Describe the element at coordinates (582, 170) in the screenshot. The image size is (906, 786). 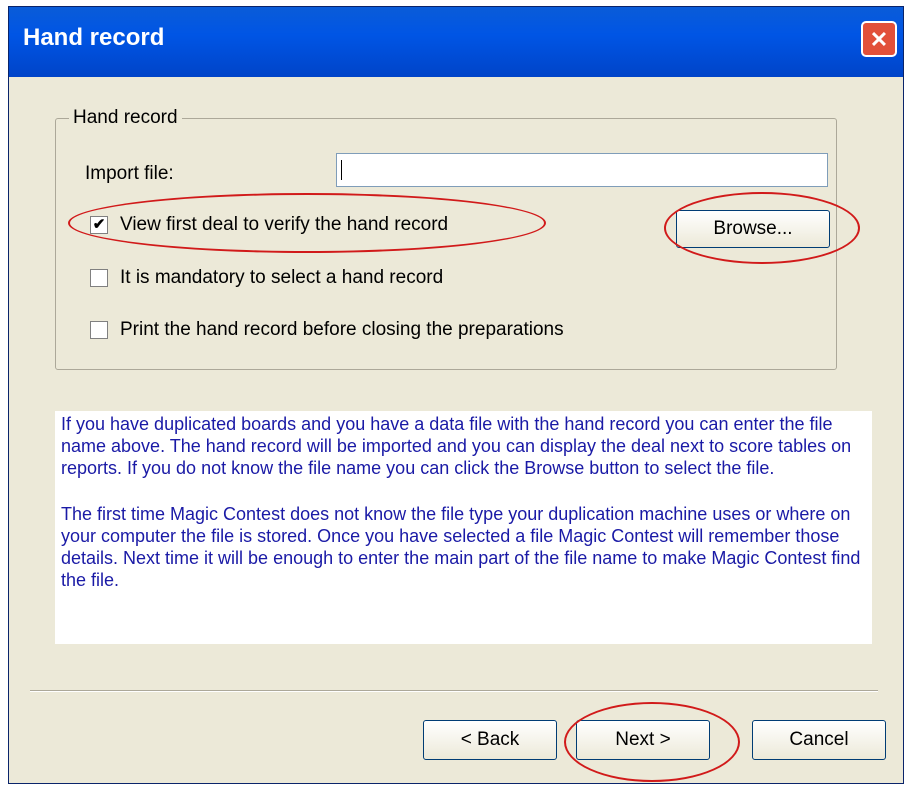
I see `import-file-input` at that location.